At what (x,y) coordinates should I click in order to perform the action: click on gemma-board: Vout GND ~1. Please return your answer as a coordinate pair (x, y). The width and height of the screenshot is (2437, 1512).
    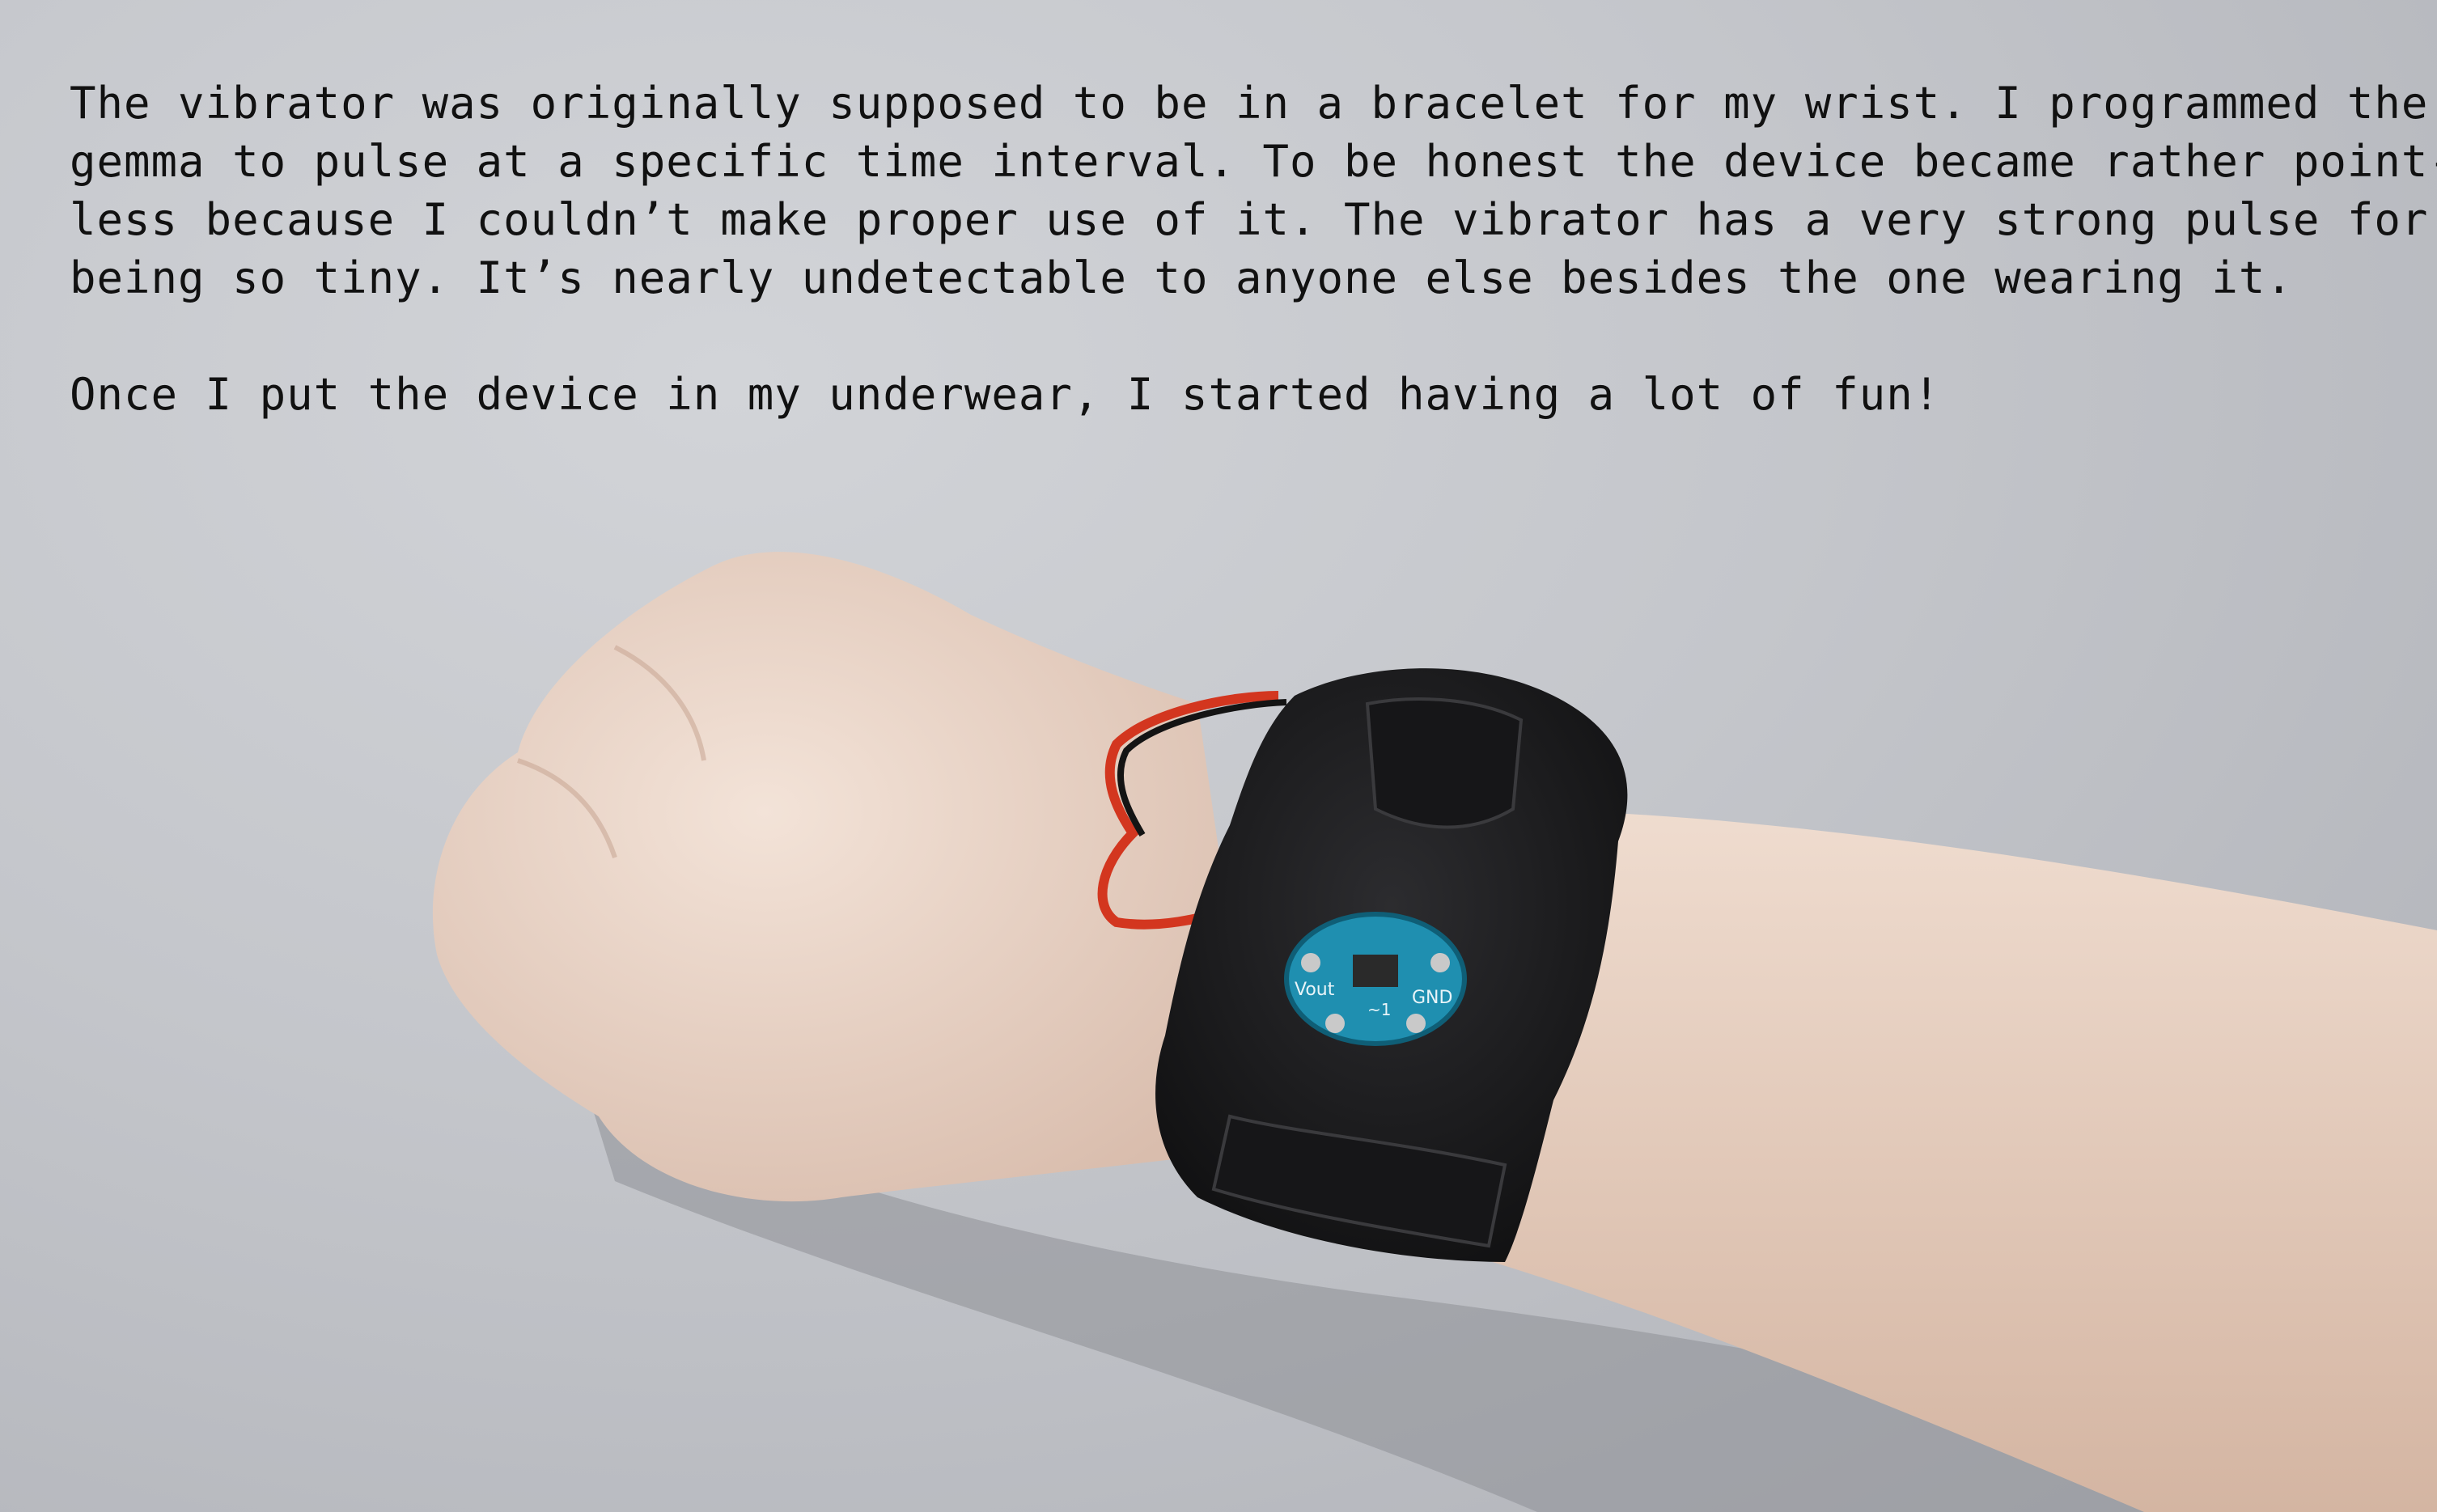
    Looking at the image, I should click on (1375, 979).